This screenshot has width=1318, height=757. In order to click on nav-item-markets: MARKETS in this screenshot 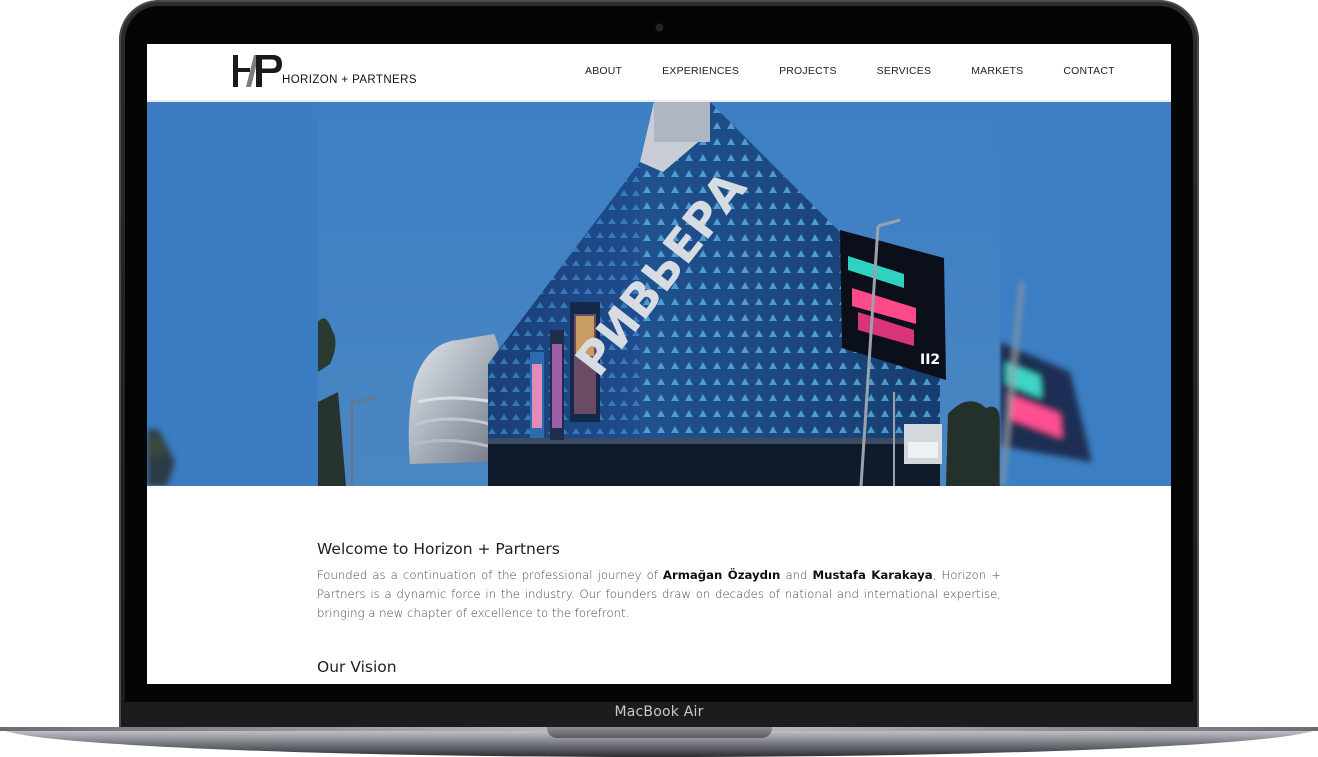, I will do `click(997, 71)`.